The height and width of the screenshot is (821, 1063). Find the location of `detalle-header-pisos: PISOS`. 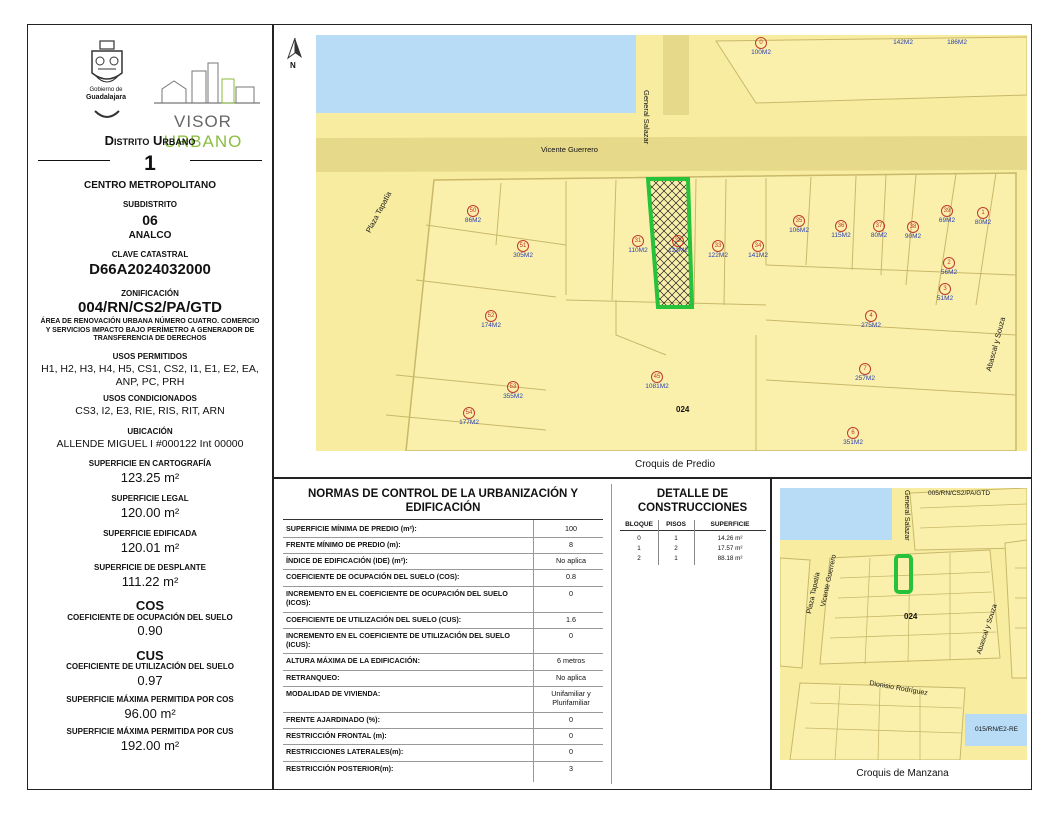

detalle-header-pisos: PISOS is located at coordinates (676, 524).